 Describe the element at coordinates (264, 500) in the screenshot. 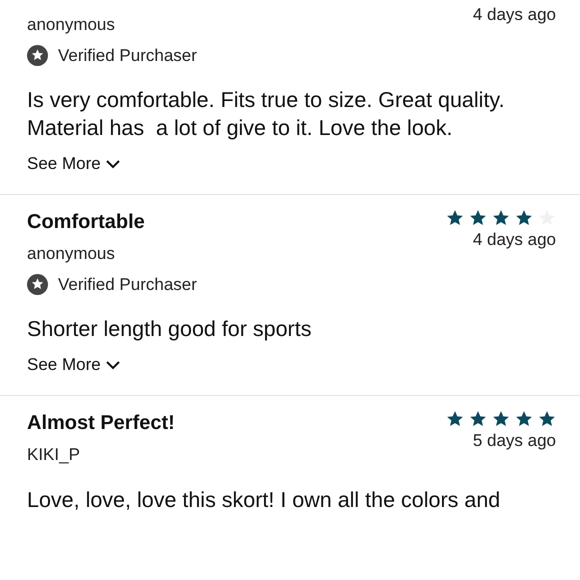

I see `review-text: Love, love, love this skort! I own all the colors and` at that location.